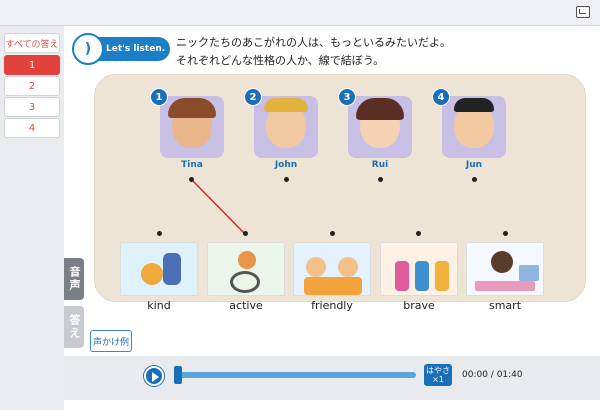  I want to click on speed-value: ×1, so click(438, 379).